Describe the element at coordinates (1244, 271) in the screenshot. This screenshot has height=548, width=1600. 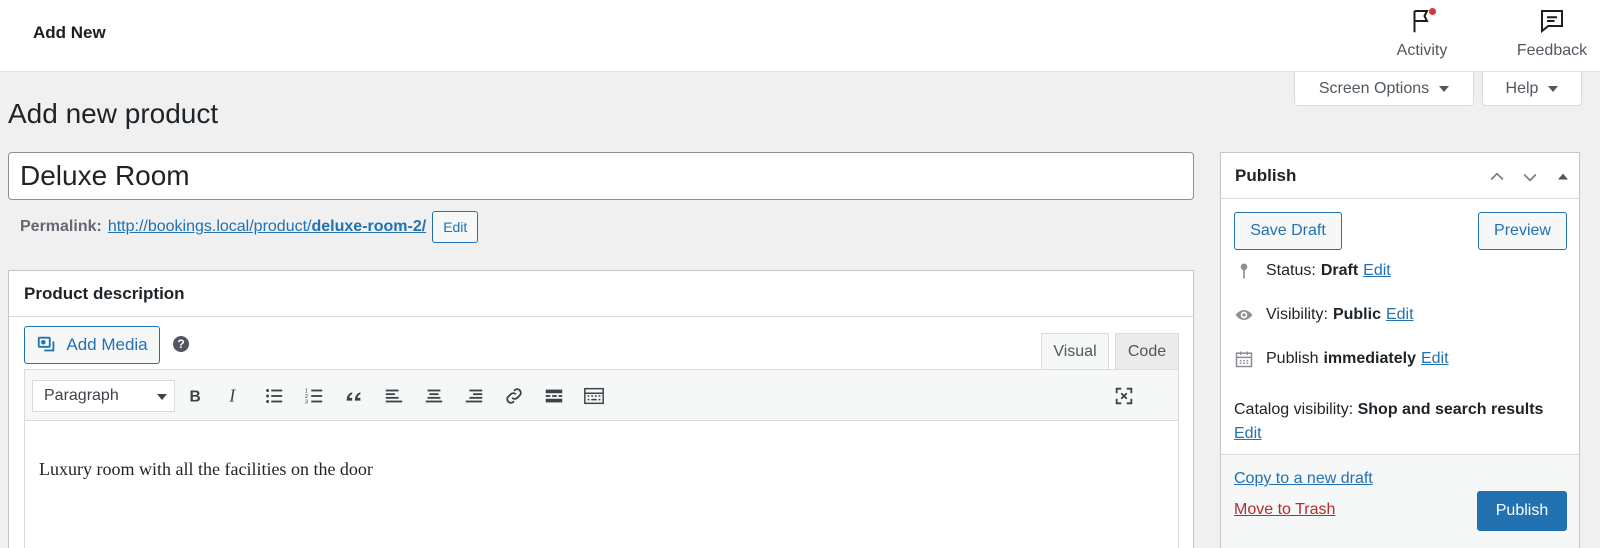
I see `pin-icon` at that location.